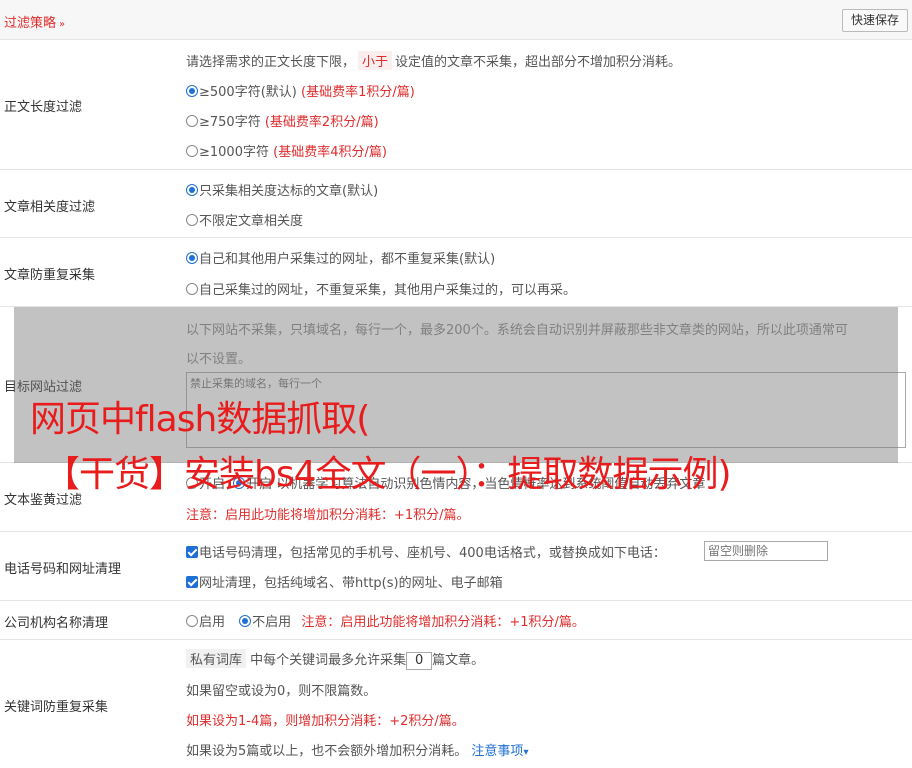 This screenshot has width=912, height=768. Describe the element at coordinates (351, 583) in the screenshot. I see `option-label: 网址清理，包括纯域名、带http(s)的网址、电子邮箱` at that location.